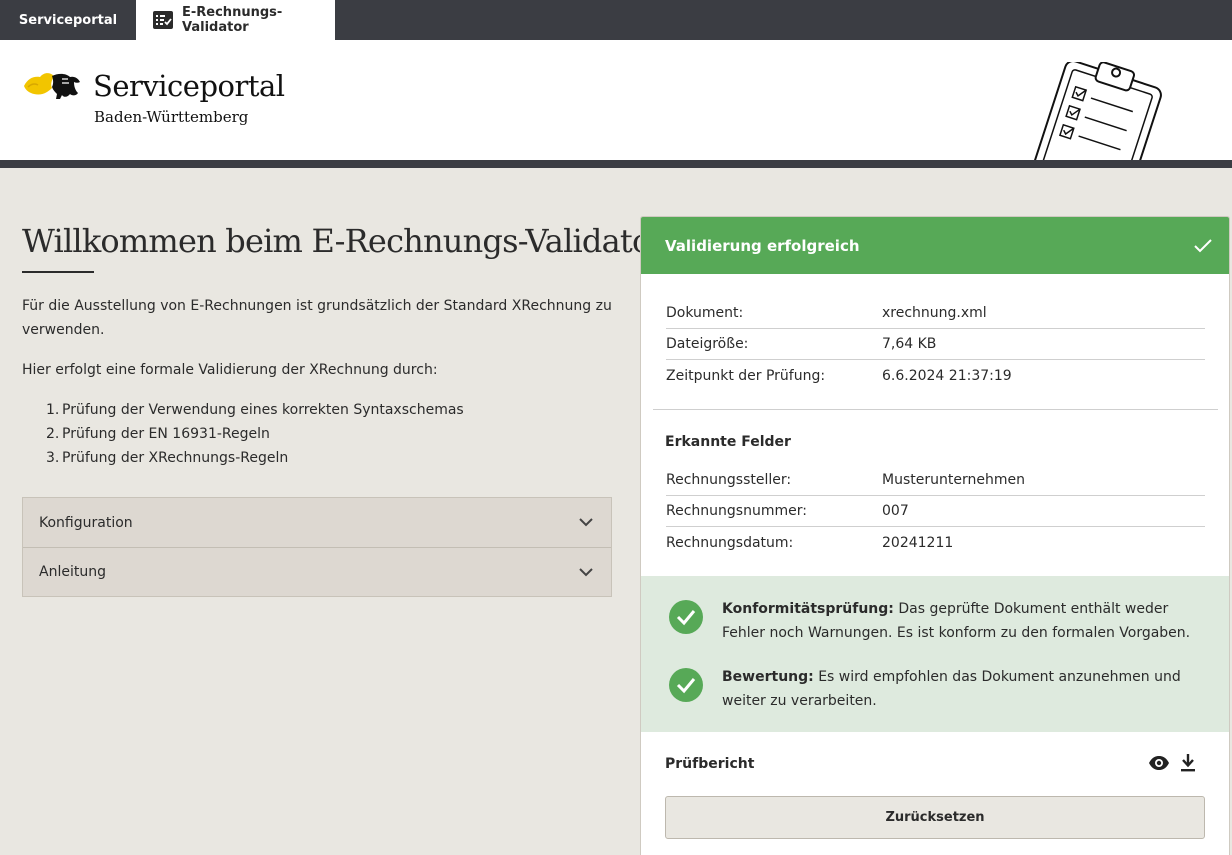 Image resolution: width=1232 pixels, height=855 pixels. Describe the element at coordinates (317, 571) in the screenshot. I see `accordion-anleitung: Anleitung` at that location.